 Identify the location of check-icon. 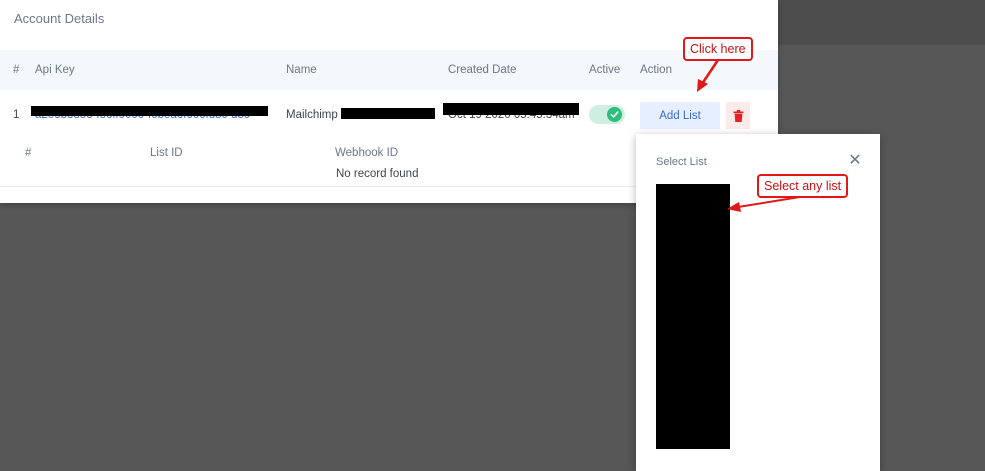
(614, 114).